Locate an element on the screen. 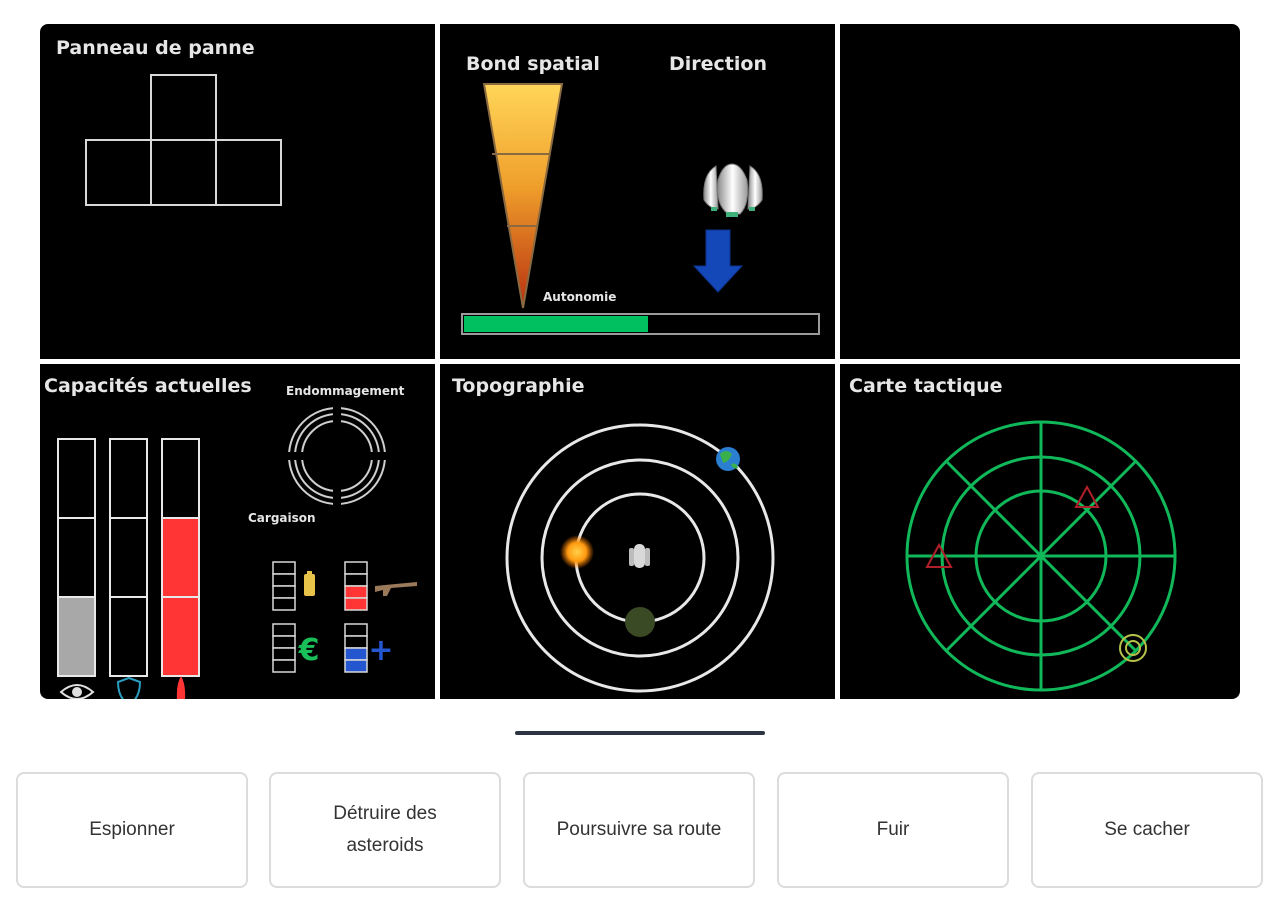 This screenshot has height=900, width=1281. tactical-radar is located at coordinates (1041, 556).